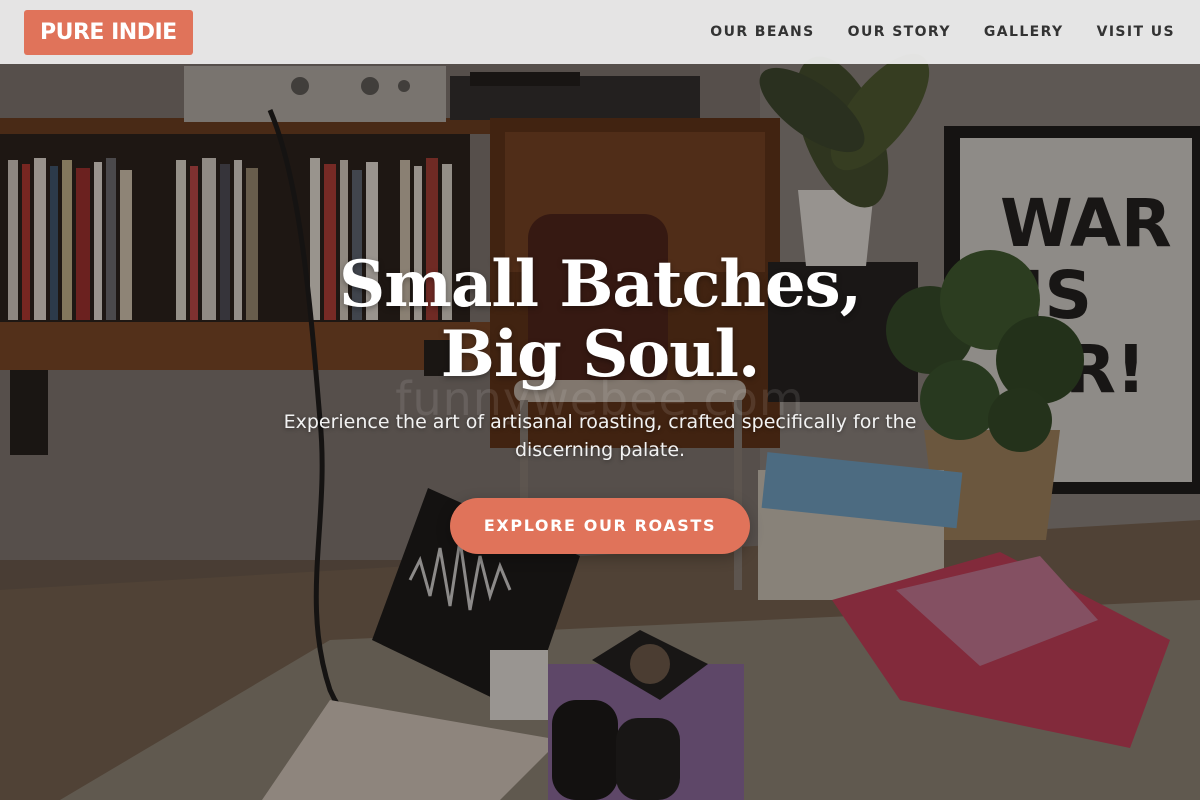  What do you see at coordinates (899, 32) in the screenshot?
I see `nav-link-our-story: OUR STORY` at bounding box center [899, 32].